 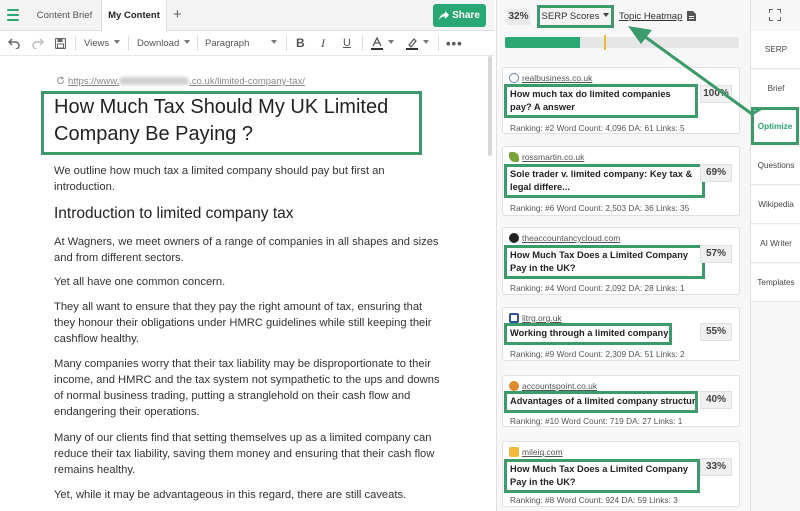 What do you see at coordinates (454, 43) in the screenshot?
I see `more-icon: •••` at bounding box center [454, 43].